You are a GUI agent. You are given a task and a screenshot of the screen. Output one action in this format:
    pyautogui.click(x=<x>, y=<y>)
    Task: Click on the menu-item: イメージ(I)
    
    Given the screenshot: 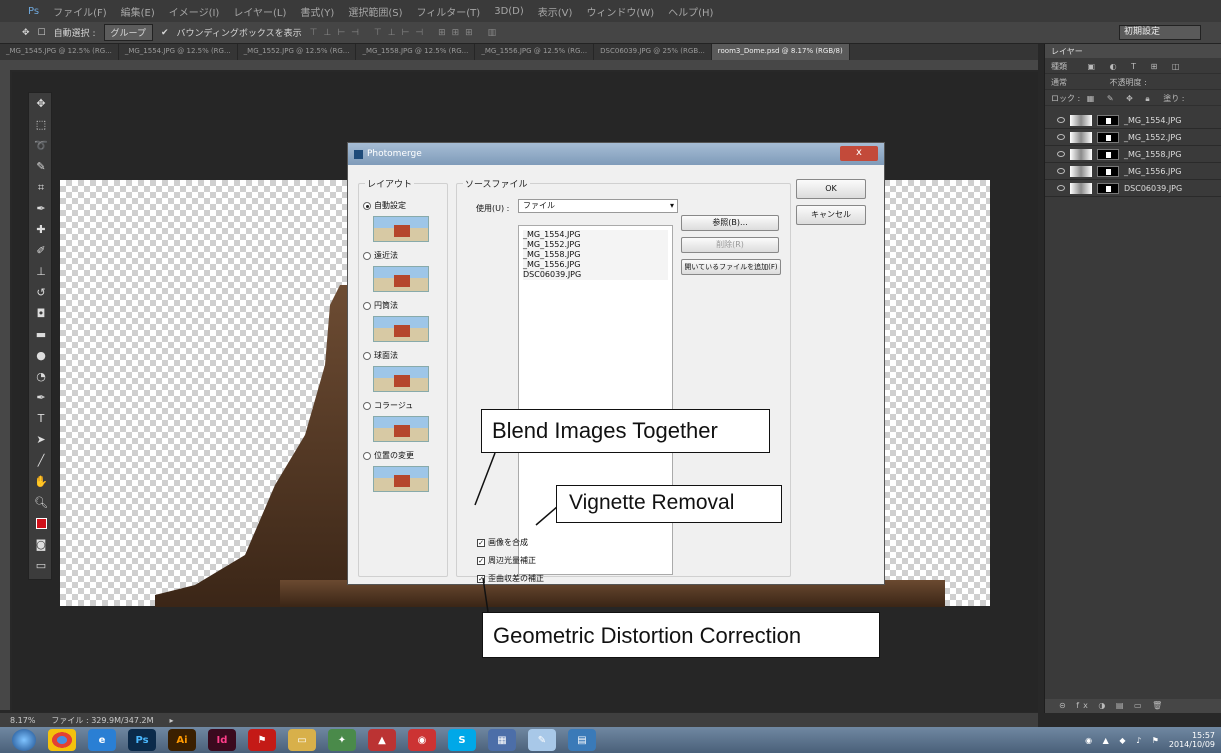 What is the action you would take?
    pyautogui.click(x=194, y=11)
    